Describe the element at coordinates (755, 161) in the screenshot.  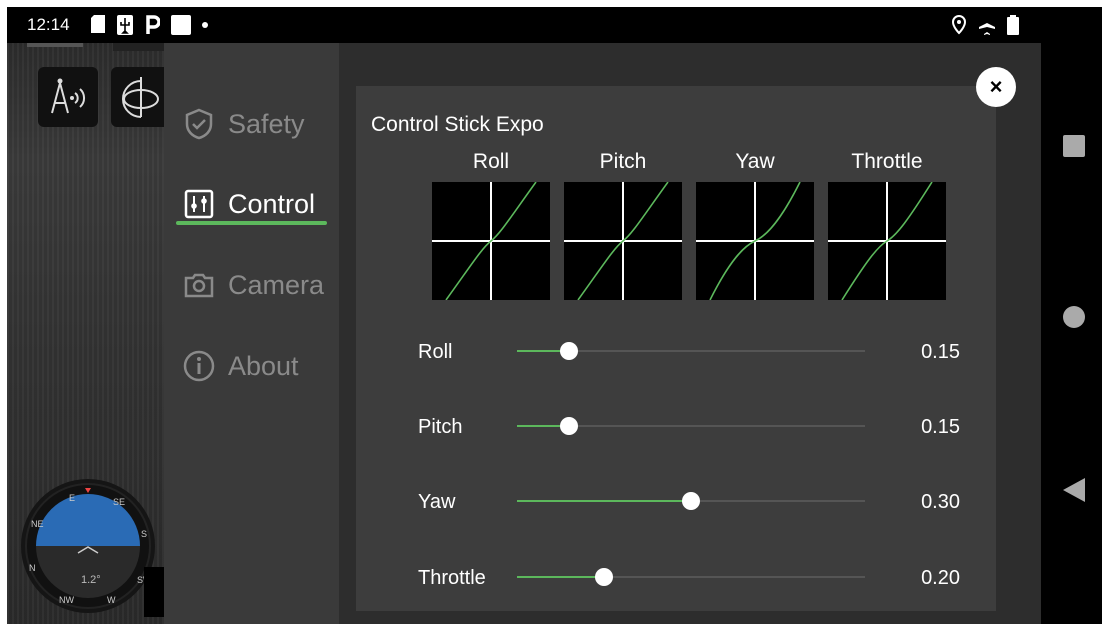
I see `curve-label-yaw: Yaw` at that location.